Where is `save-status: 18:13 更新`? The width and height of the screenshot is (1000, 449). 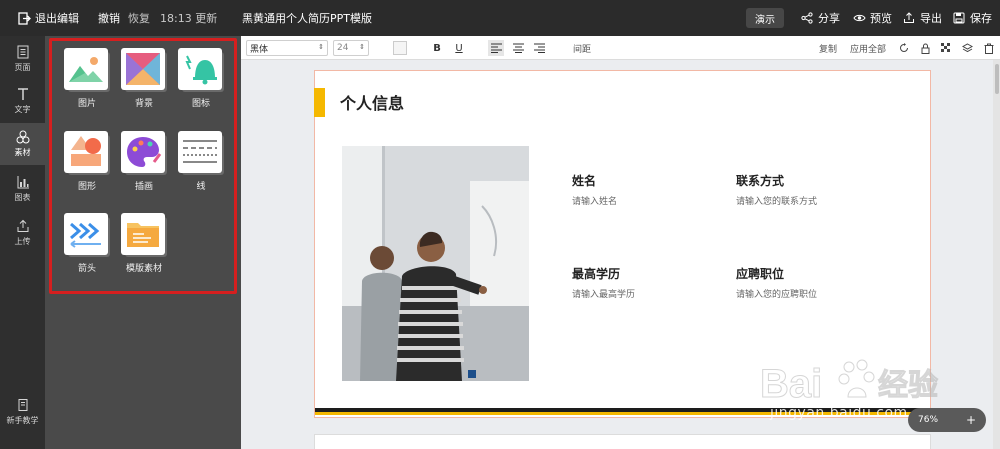 save-status: 18:13 更新 is located at coordinates (188, 18).